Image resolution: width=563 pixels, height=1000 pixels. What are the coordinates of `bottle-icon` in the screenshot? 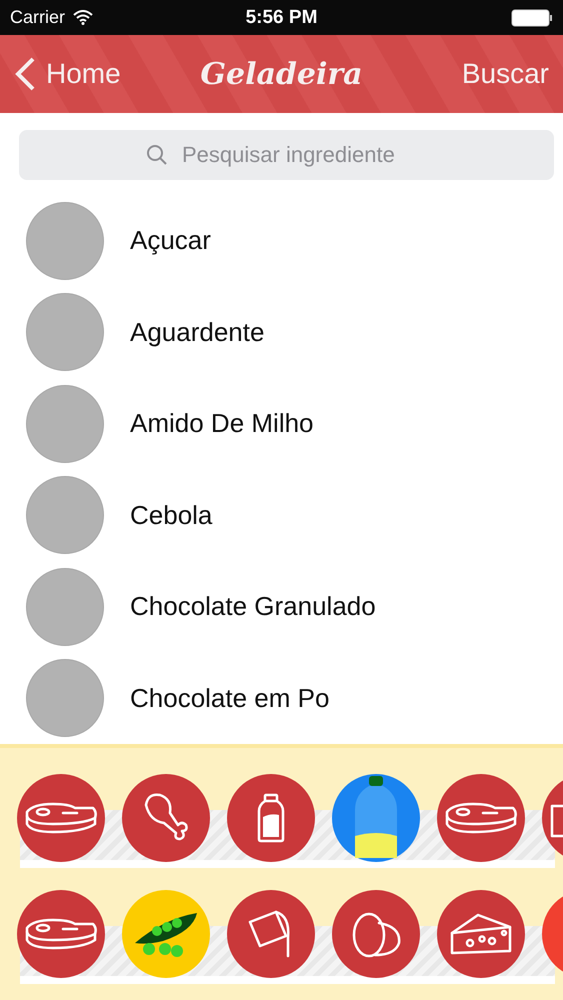 It's located at (271, 818).